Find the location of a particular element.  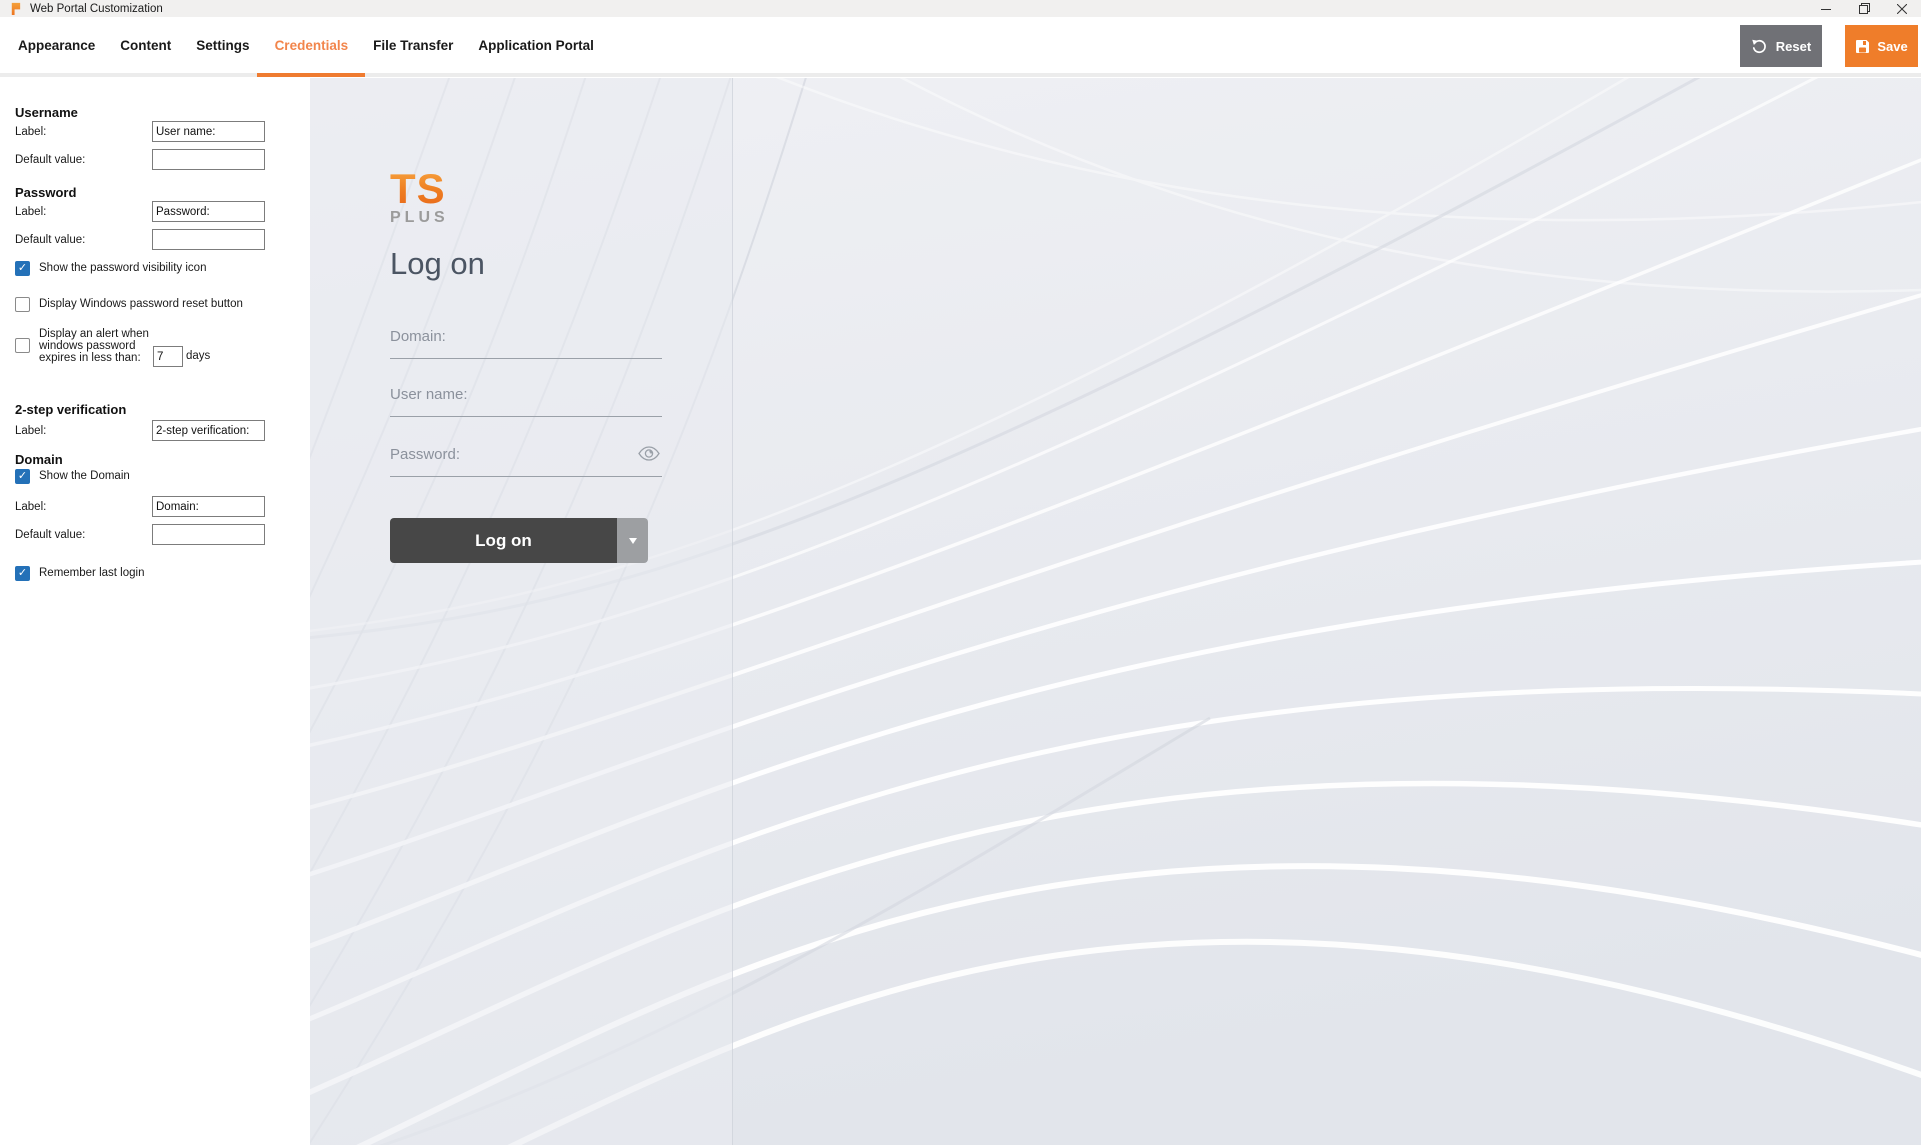

eye-icon is located at coordinates (649, 456).